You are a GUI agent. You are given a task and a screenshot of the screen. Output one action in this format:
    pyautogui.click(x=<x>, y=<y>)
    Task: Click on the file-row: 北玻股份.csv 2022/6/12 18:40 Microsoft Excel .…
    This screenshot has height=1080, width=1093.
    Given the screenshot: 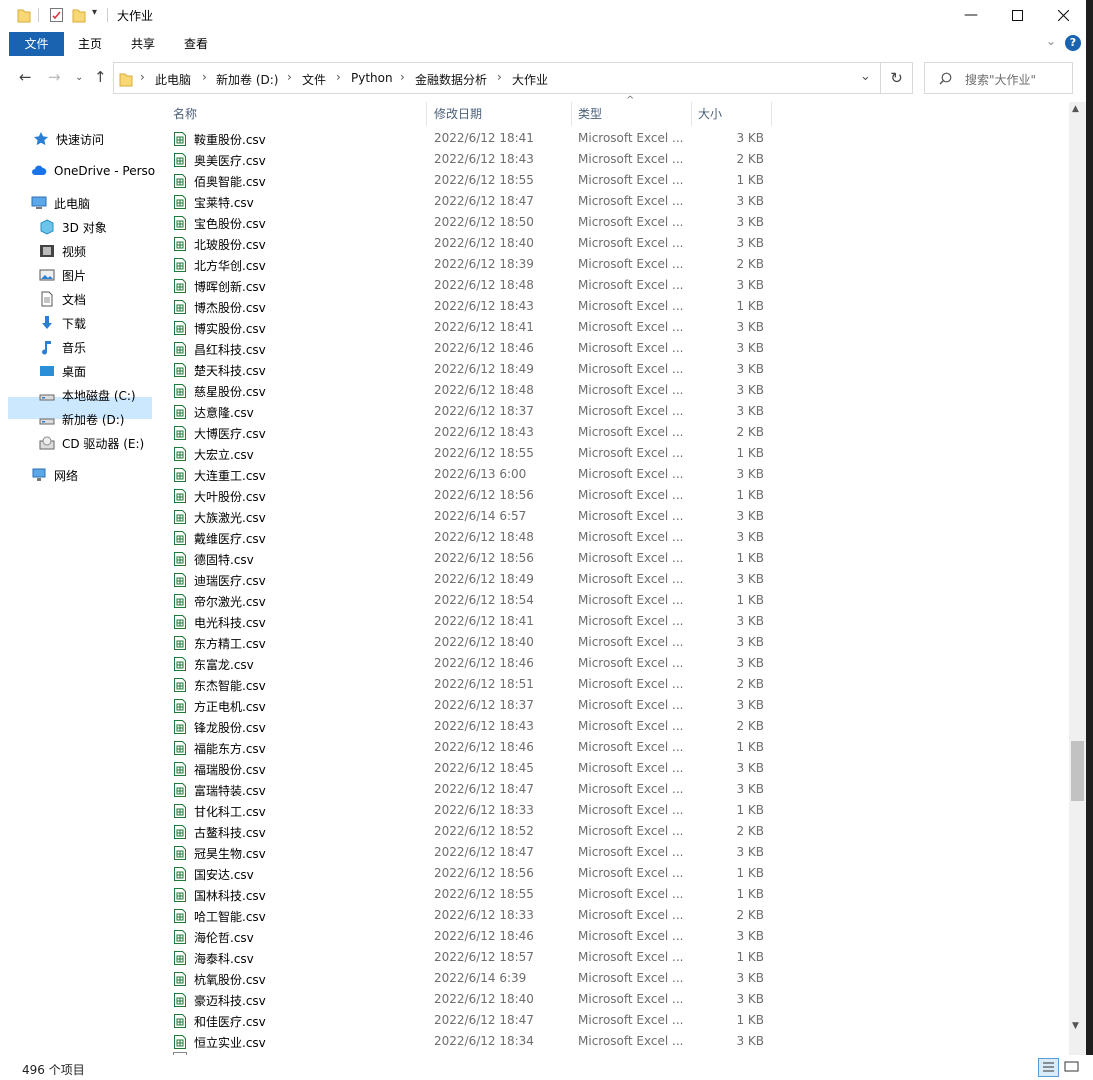 What is the action you would take?
    pyautogui.click(x=467, y=243)
    